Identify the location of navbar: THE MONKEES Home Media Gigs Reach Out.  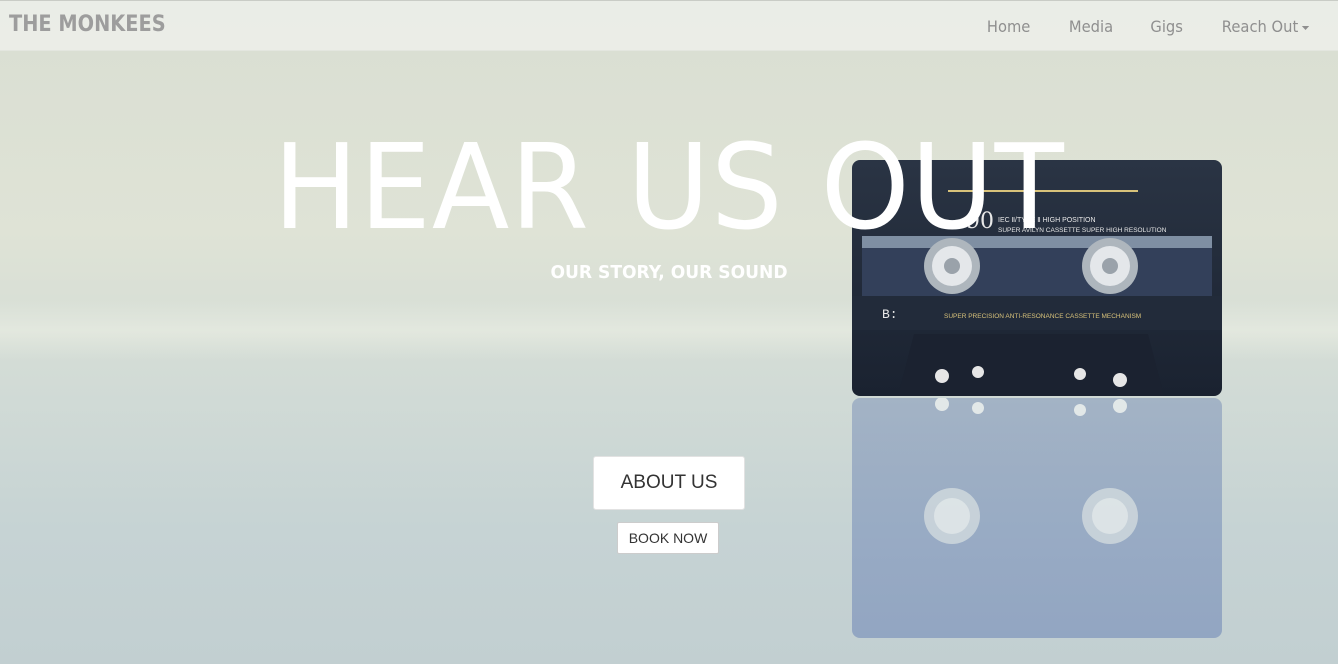
(669, 25).